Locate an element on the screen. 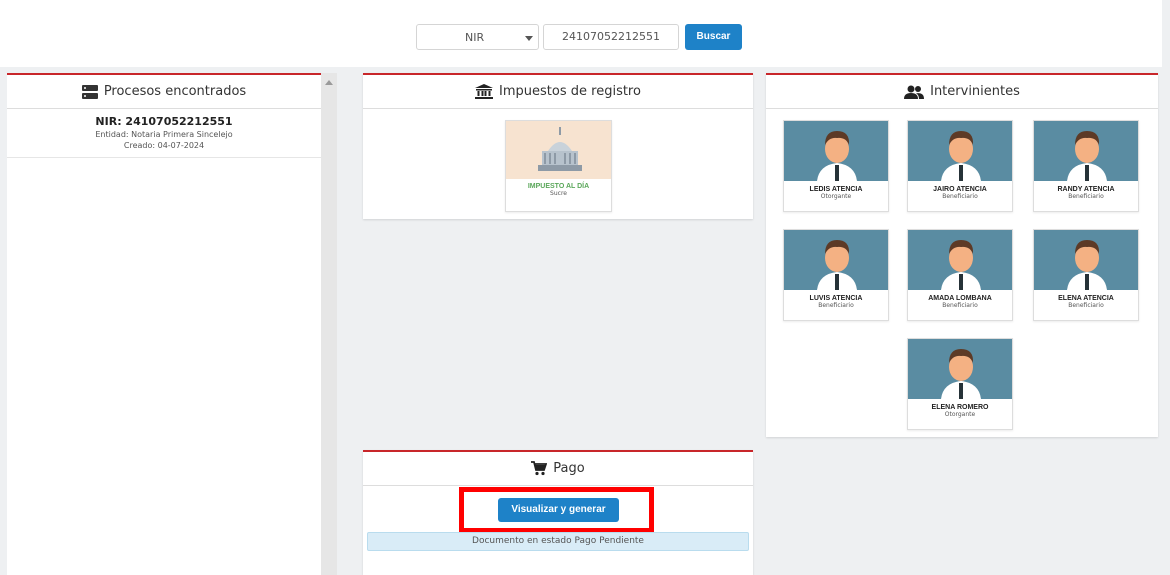 This screenshot has height=575, width=1170. participants-card-title: Intervinientes is located at coordinates (975, 91).